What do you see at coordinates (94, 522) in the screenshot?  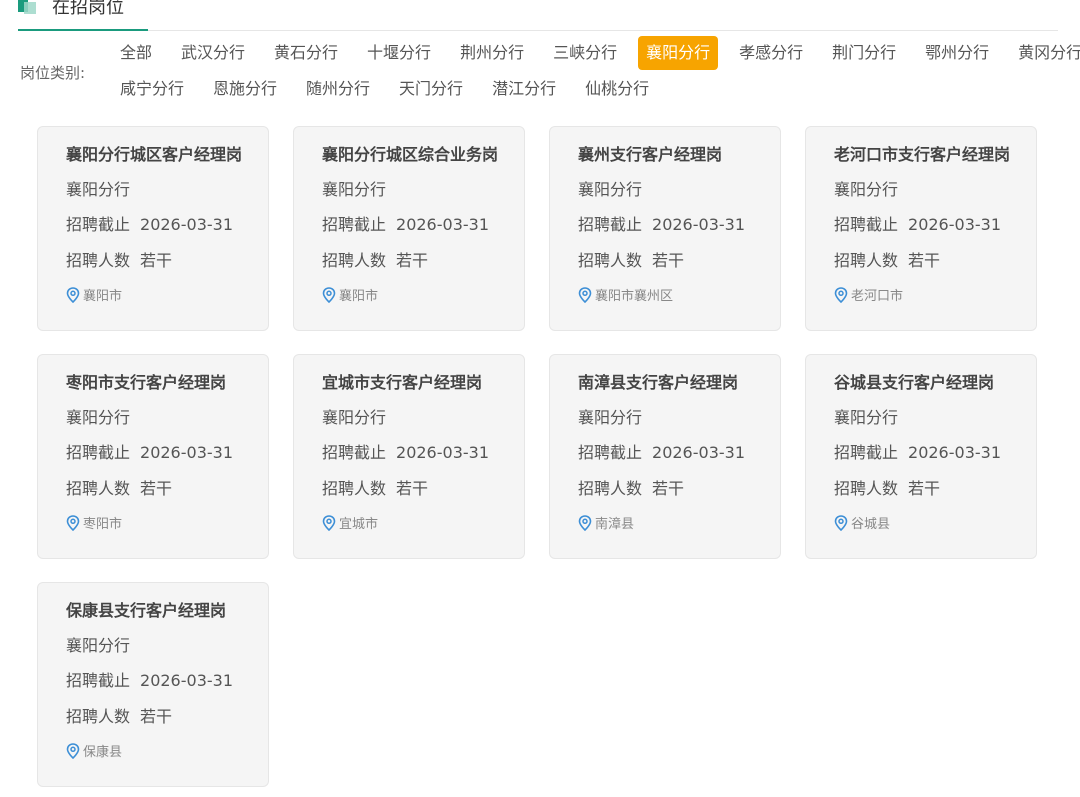 I see `job-location: 枣阳市` at bounding box center [94, 522].